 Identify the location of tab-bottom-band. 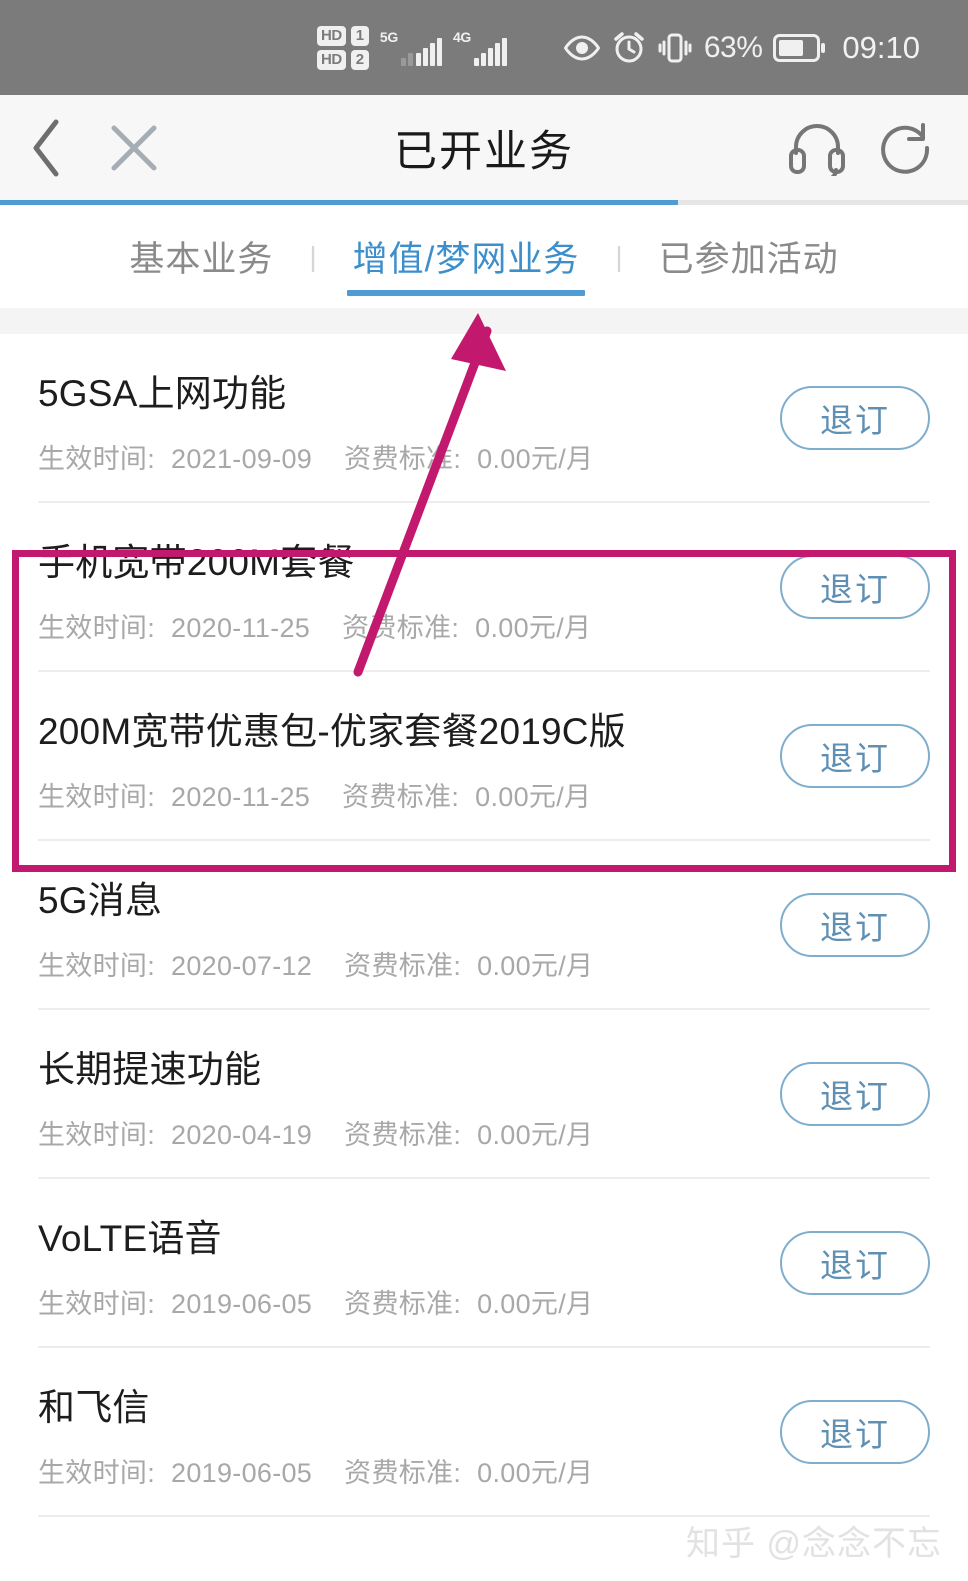
(484, 321).